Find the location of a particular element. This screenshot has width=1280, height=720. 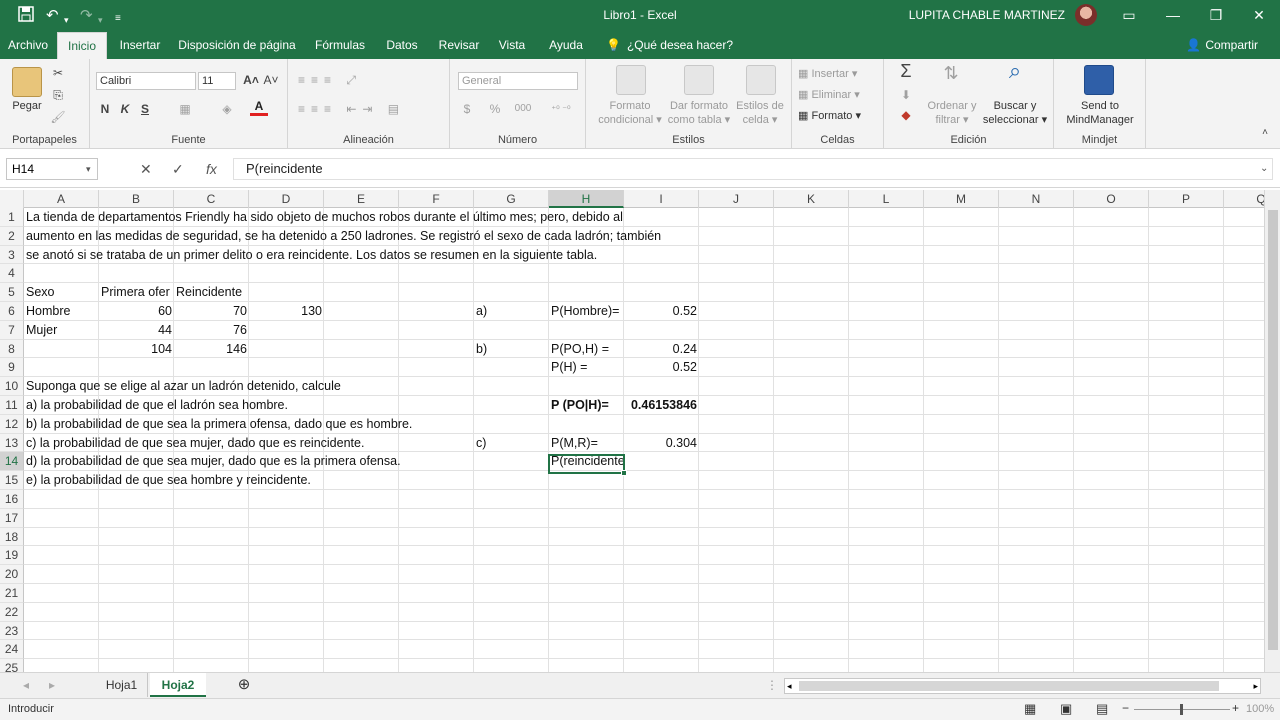

tab-datos: Datos is located at coordinates (402, 45).